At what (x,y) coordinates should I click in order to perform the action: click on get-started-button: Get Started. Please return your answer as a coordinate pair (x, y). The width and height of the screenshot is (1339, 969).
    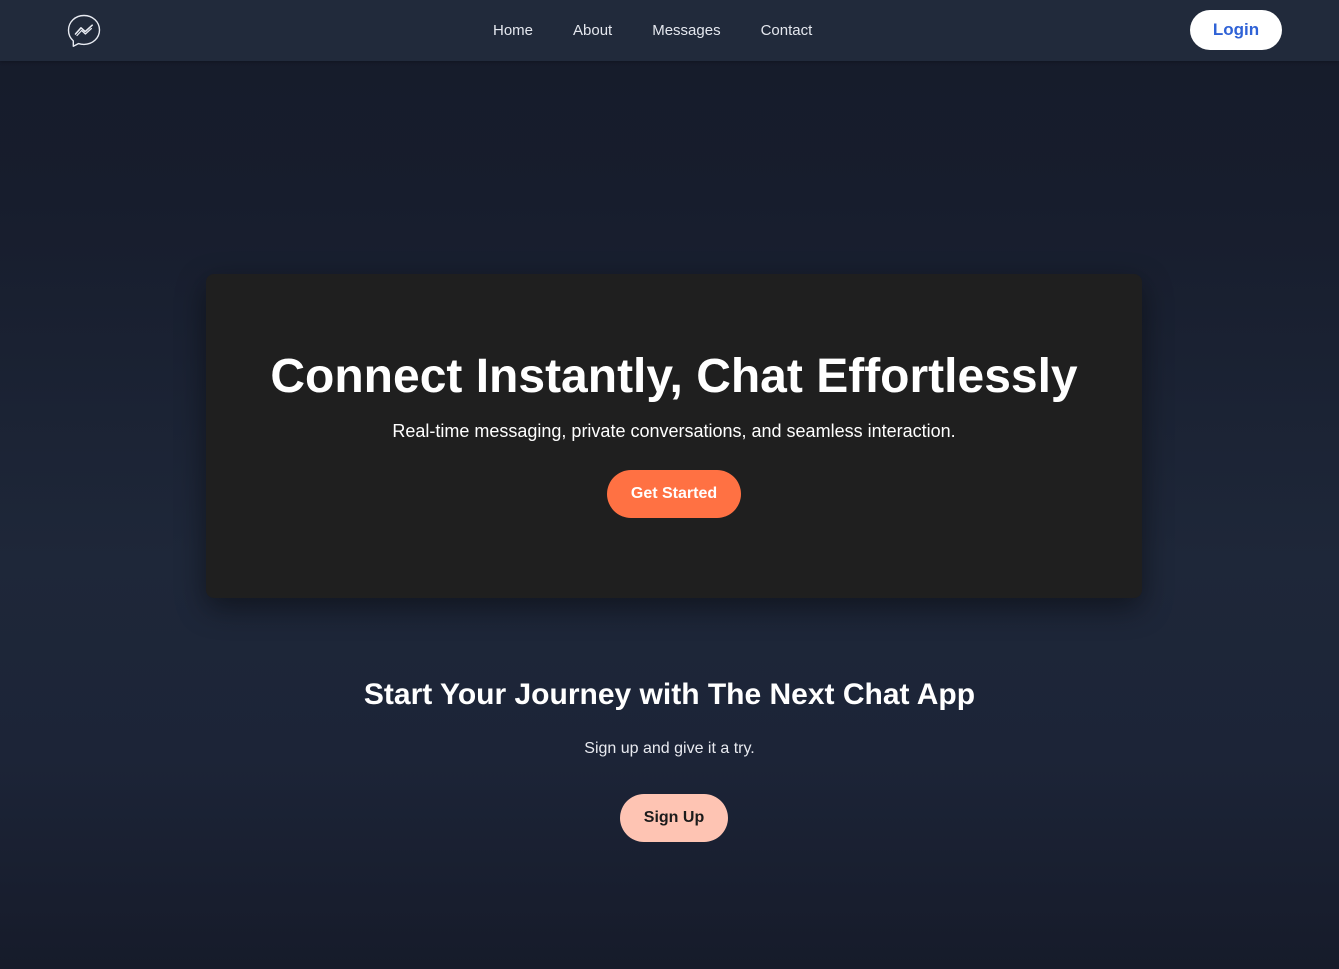
    Looking at the image, I should click on (674, 494).